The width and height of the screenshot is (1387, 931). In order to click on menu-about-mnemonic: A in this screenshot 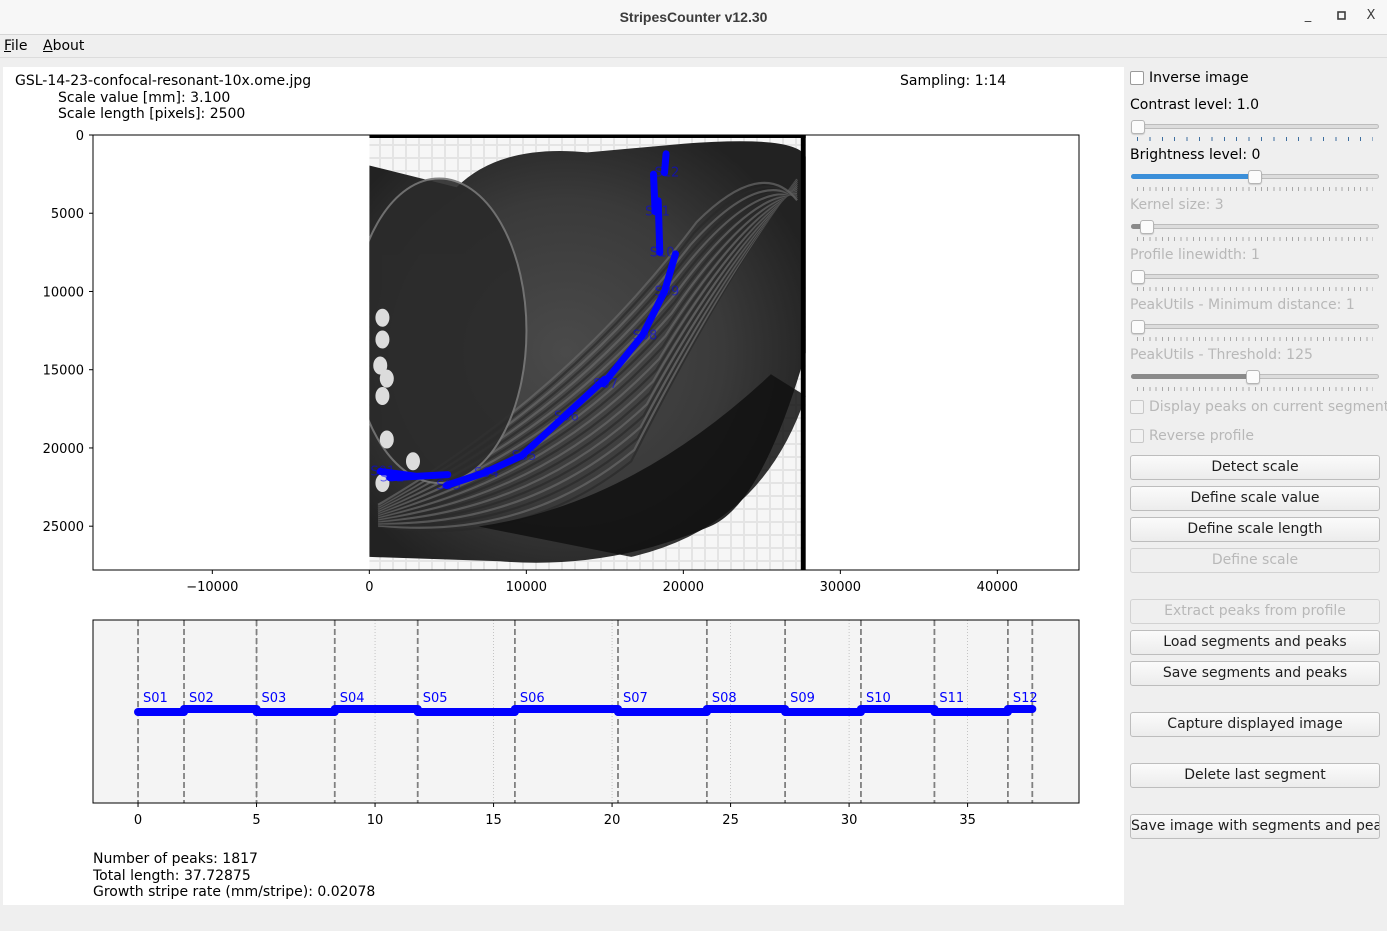, I will do `click(48, 46)`.